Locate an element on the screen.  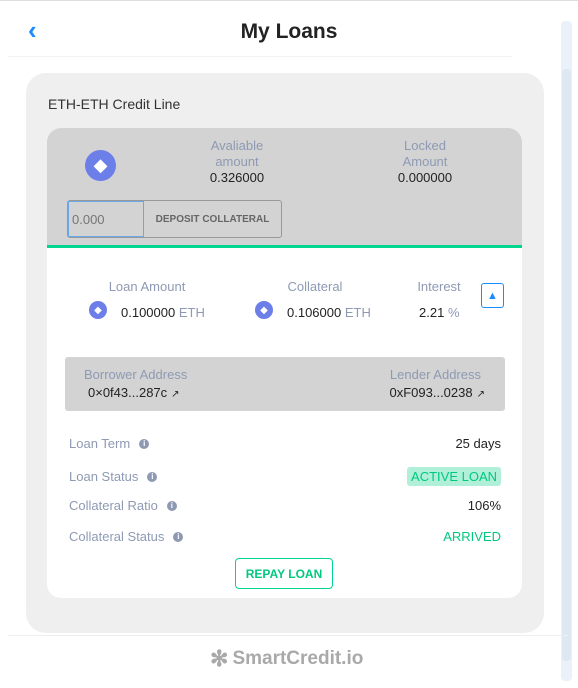
locked-value: 0.000000 is located at coordinates (425, 177).